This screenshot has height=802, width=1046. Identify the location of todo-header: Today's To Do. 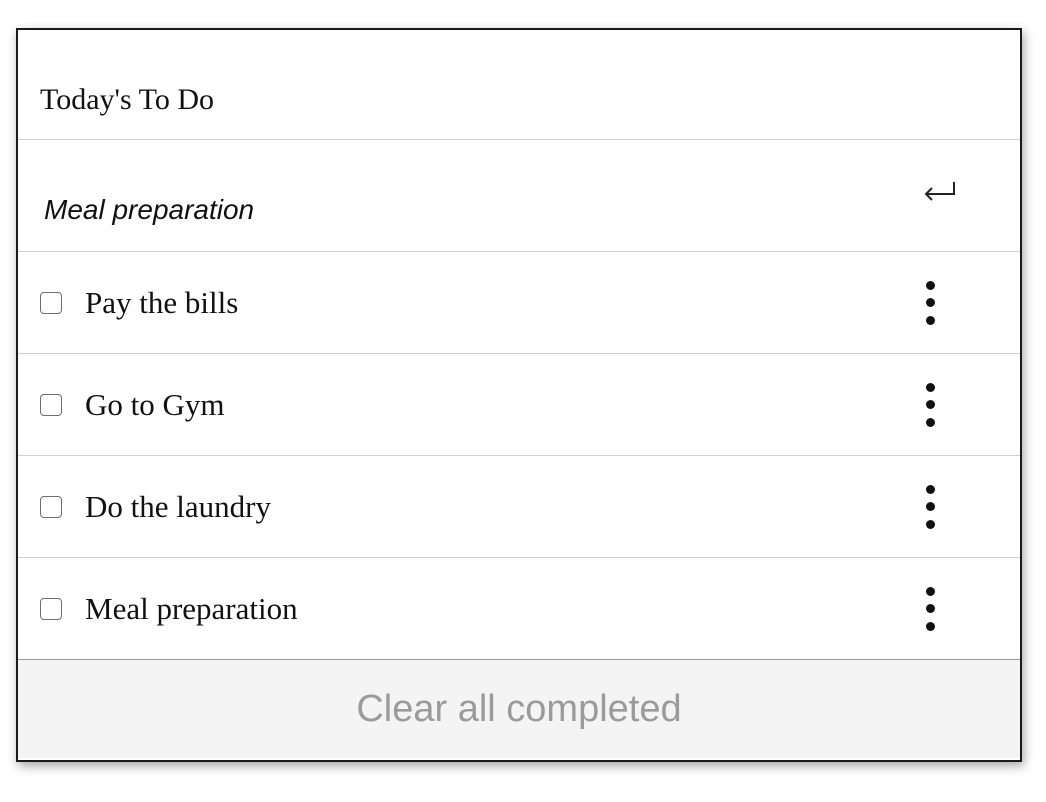
(519, 85).